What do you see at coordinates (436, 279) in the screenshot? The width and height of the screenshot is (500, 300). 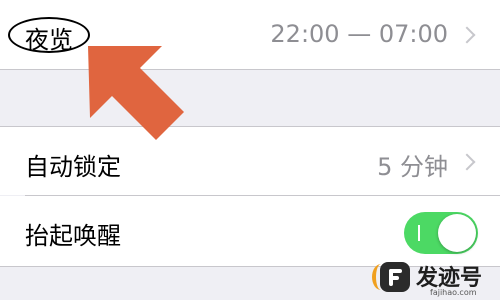 I see `watermark: 发迹号 fajihao.com` at bounding box center [436, 279].